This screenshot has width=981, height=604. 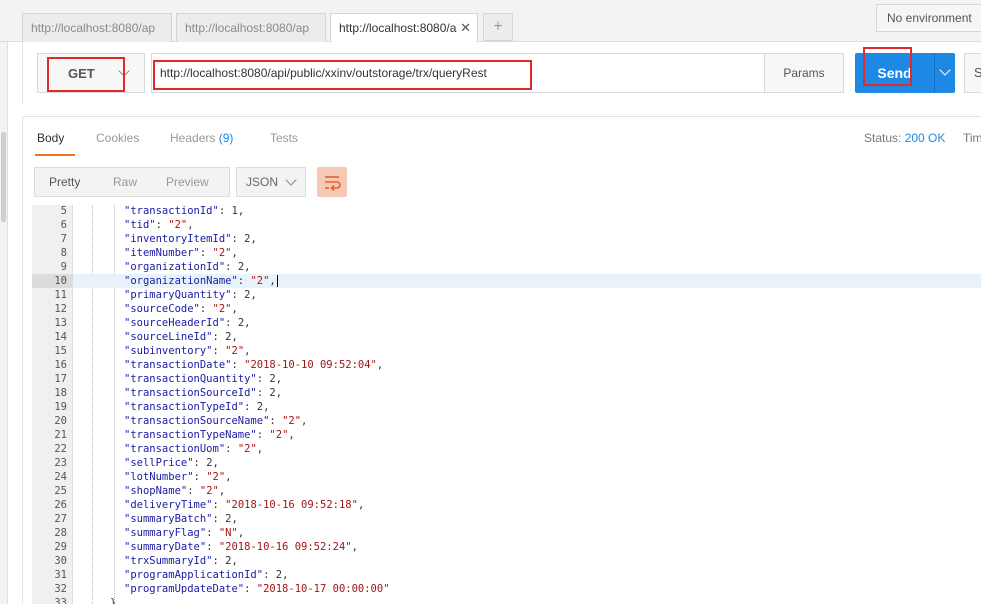 I want to click on code-text: "transactionSourceId": 2,, so click(x=203, y=393).